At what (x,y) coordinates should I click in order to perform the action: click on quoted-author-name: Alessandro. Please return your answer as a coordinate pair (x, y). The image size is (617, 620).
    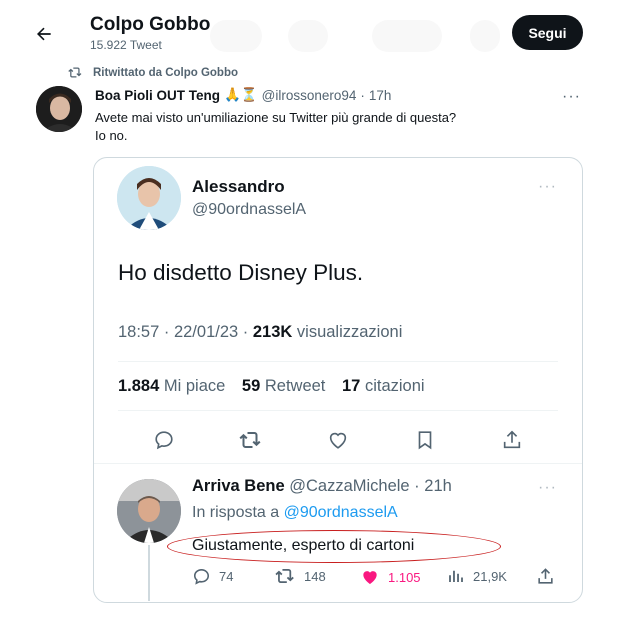
    Looking at the image, I should click on (238, 187).